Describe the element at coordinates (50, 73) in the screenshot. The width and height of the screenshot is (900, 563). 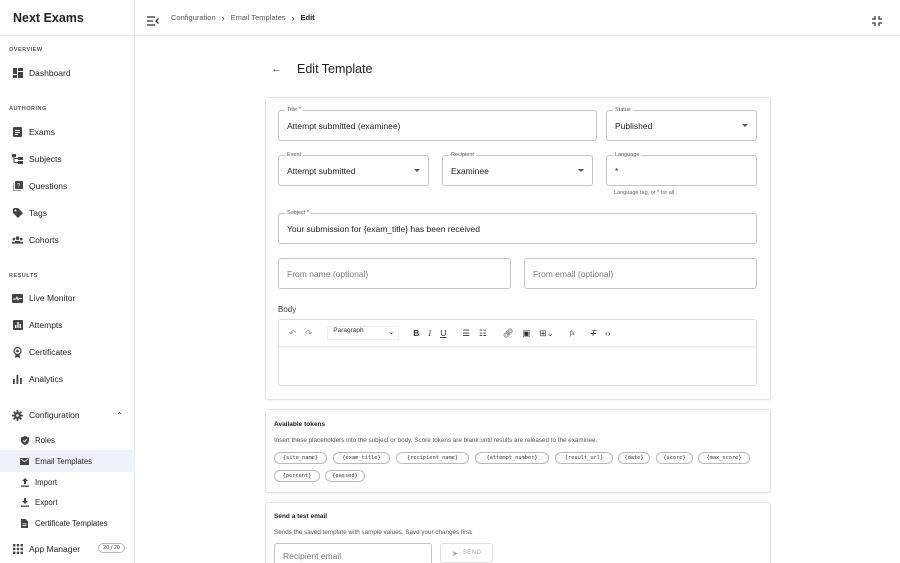
I see `sidebar-item-label: Dashboard` at that location.